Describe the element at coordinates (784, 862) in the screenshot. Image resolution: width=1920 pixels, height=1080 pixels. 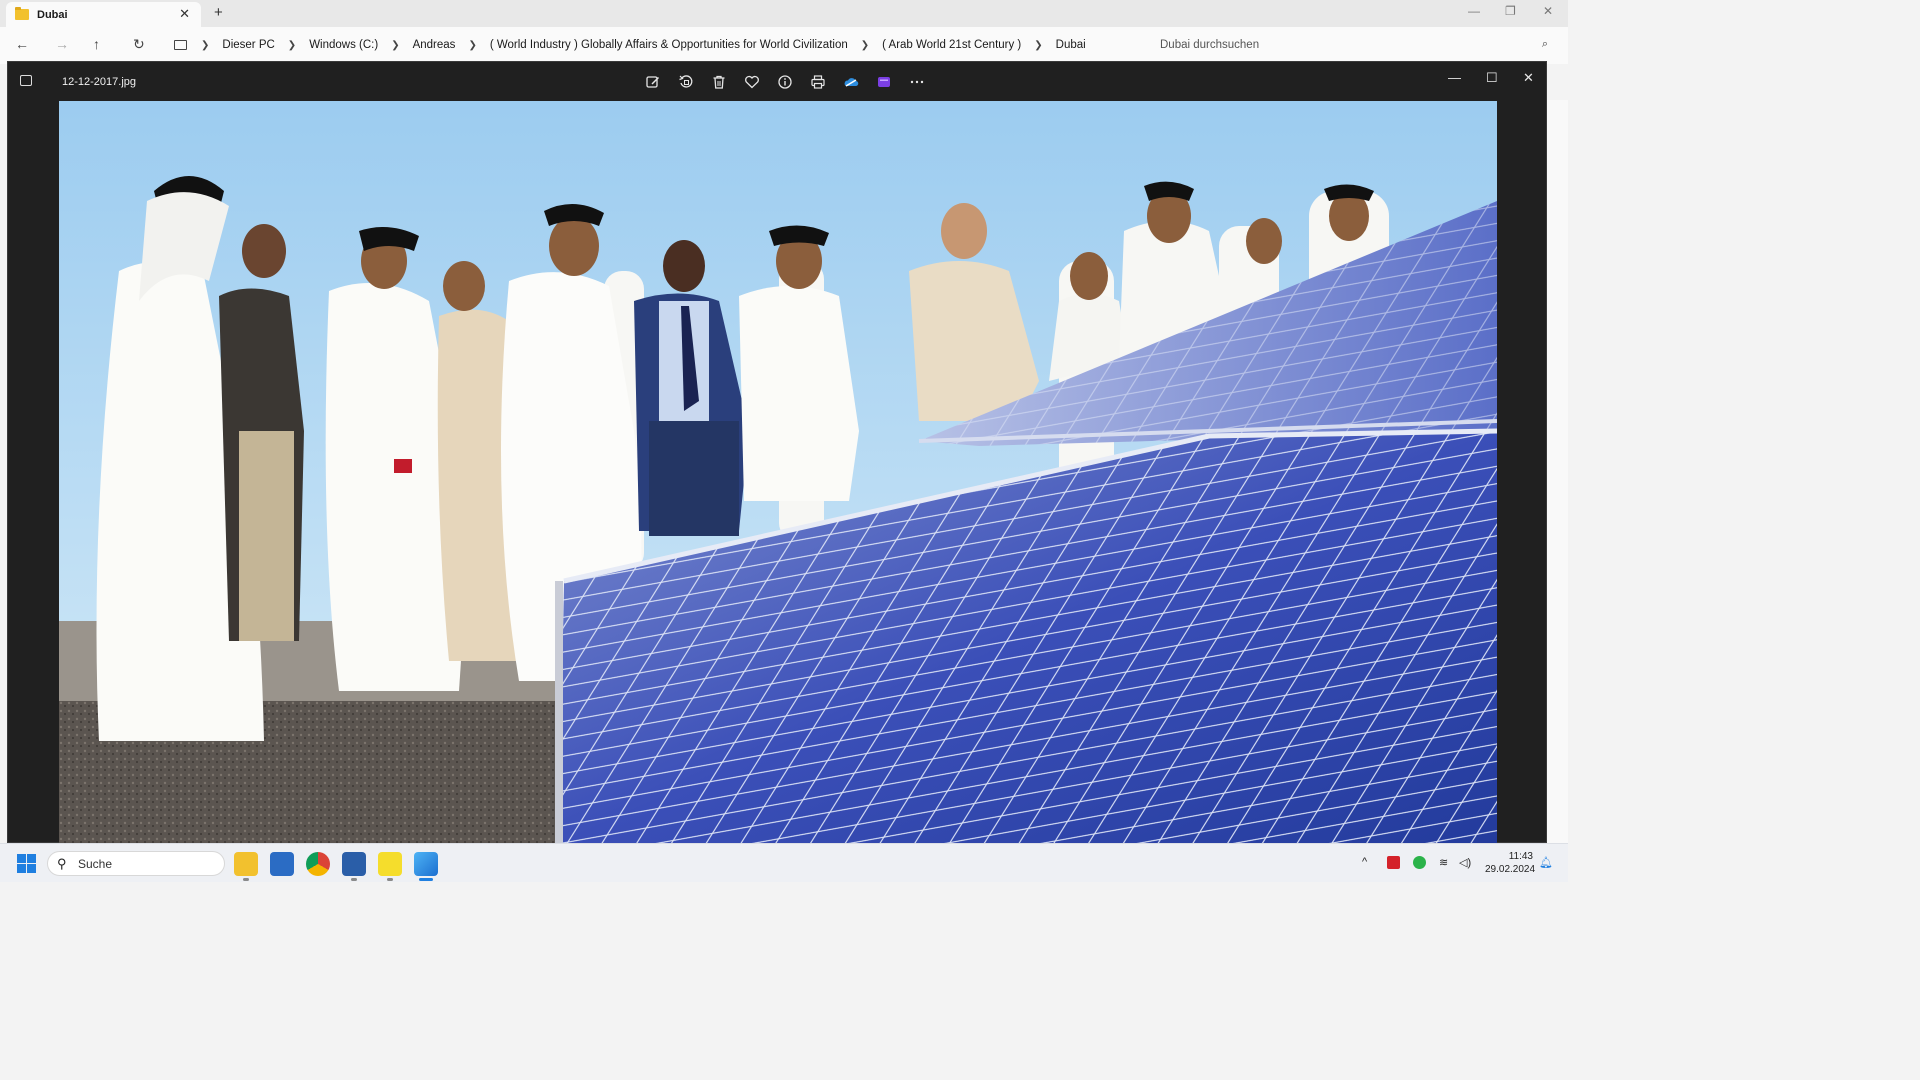
I see `taskbar: ⚲ Suche ^ ≋ ◁) 11:43 29.02.2024 🔔︎` at that location.